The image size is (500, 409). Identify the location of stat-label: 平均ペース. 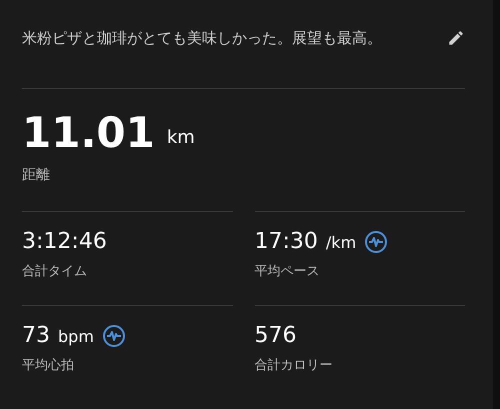
(287, 272).